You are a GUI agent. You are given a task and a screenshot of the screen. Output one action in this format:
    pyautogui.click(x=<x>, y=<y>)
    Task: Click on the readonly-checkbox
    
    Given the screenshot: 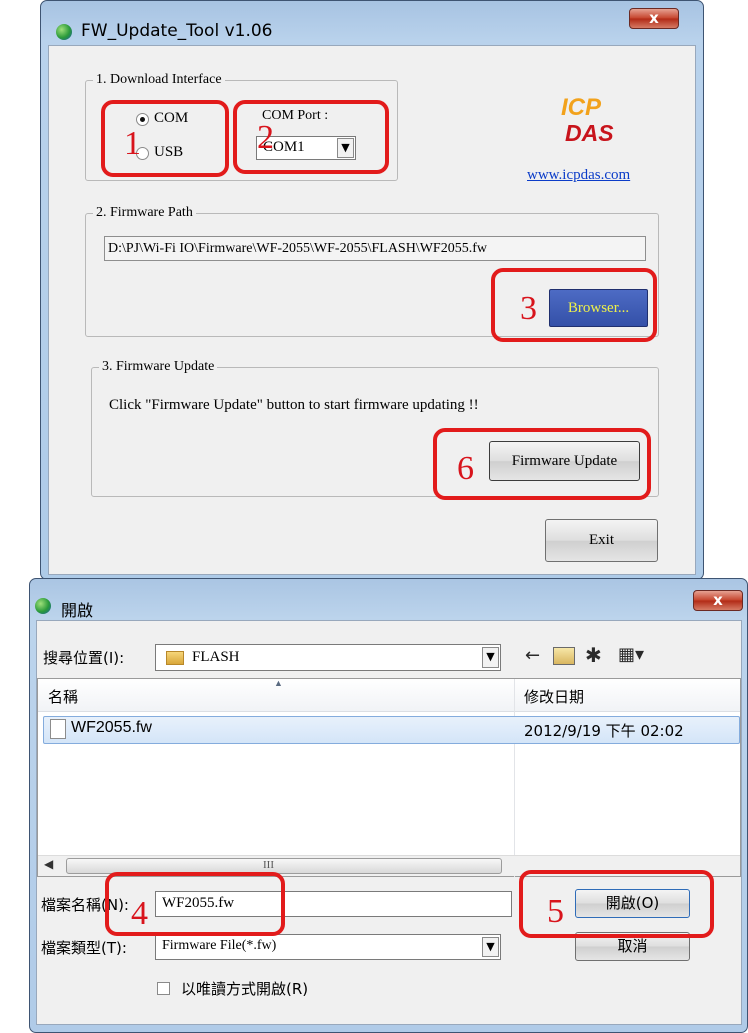 What is the action you would take?
    pyautogui.click(x=163, y=988)
    